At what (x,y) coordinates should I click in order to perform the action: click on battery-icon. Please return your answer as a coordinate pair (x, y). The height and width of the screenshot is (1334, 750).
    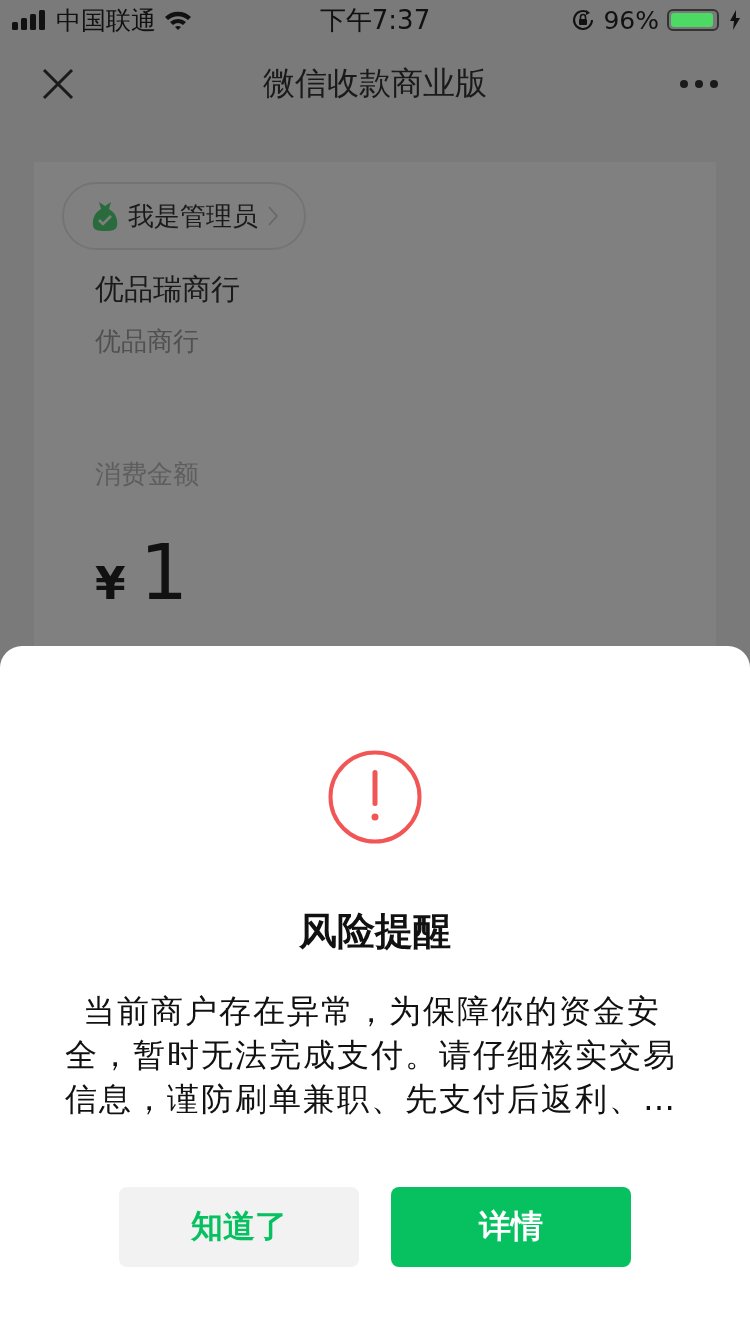
    Looking at the image, I should click on (693, 20).